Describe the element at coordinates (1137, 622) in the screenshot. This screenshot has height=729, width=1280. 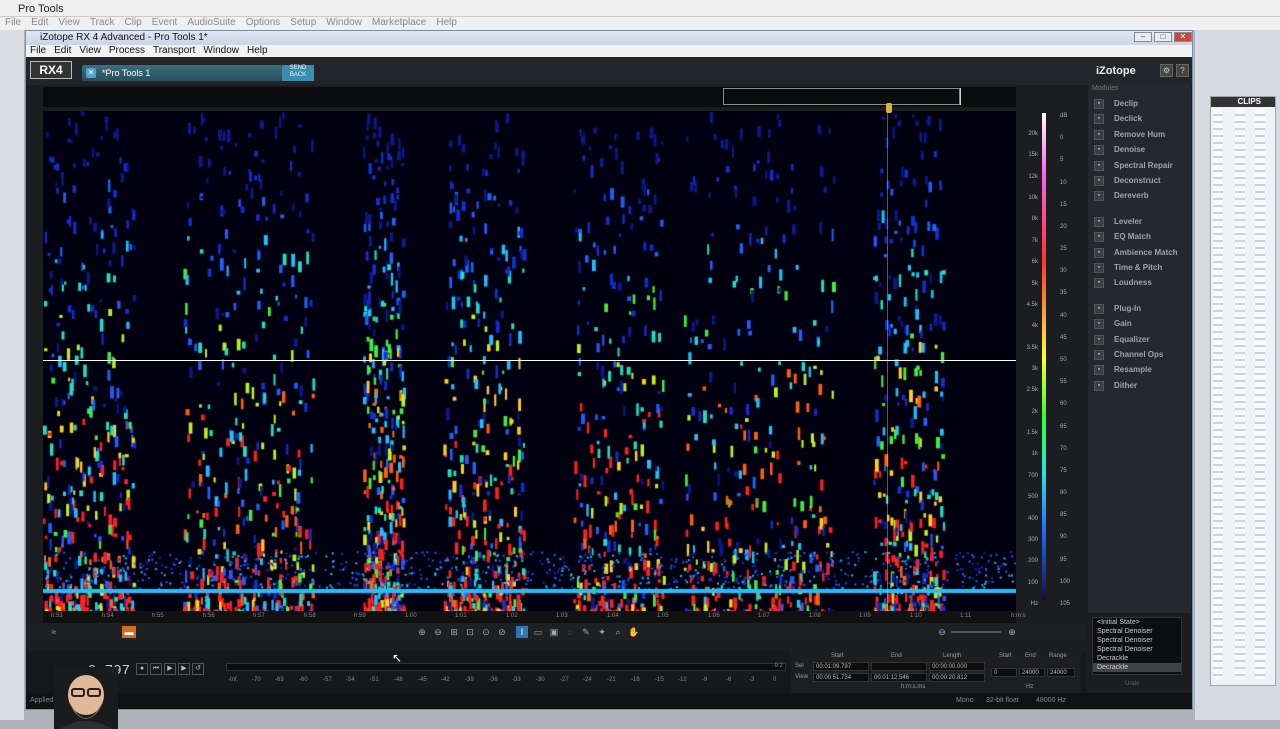
I see `history-item: <Initial State>` at that location.